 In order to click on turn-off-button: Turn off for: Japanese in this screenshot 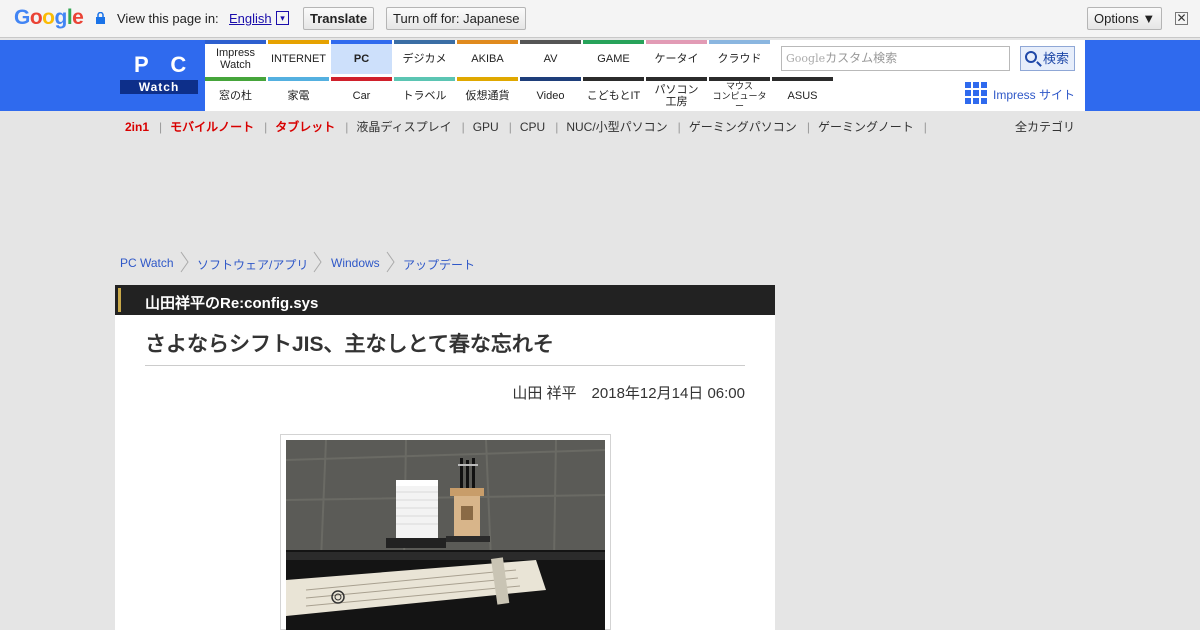, I will do `click(456, 18)`.